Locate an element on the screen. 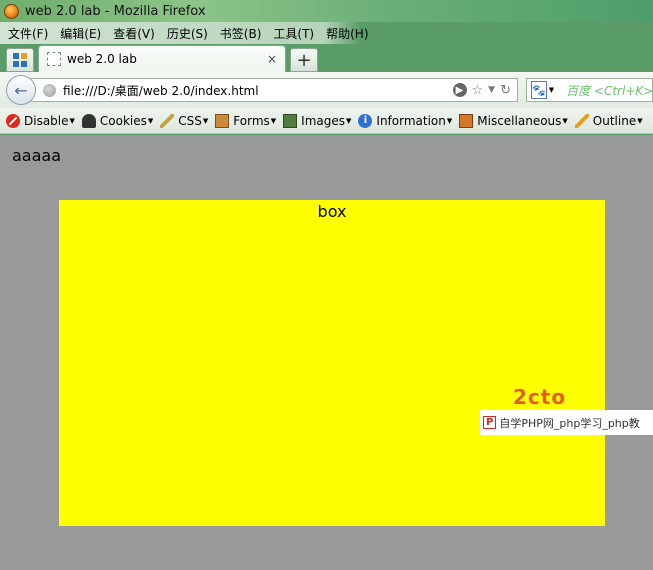 This screenshot has height=570, width=653. devbar-cookies-label: Cookies is located at coordinates (123, 120).